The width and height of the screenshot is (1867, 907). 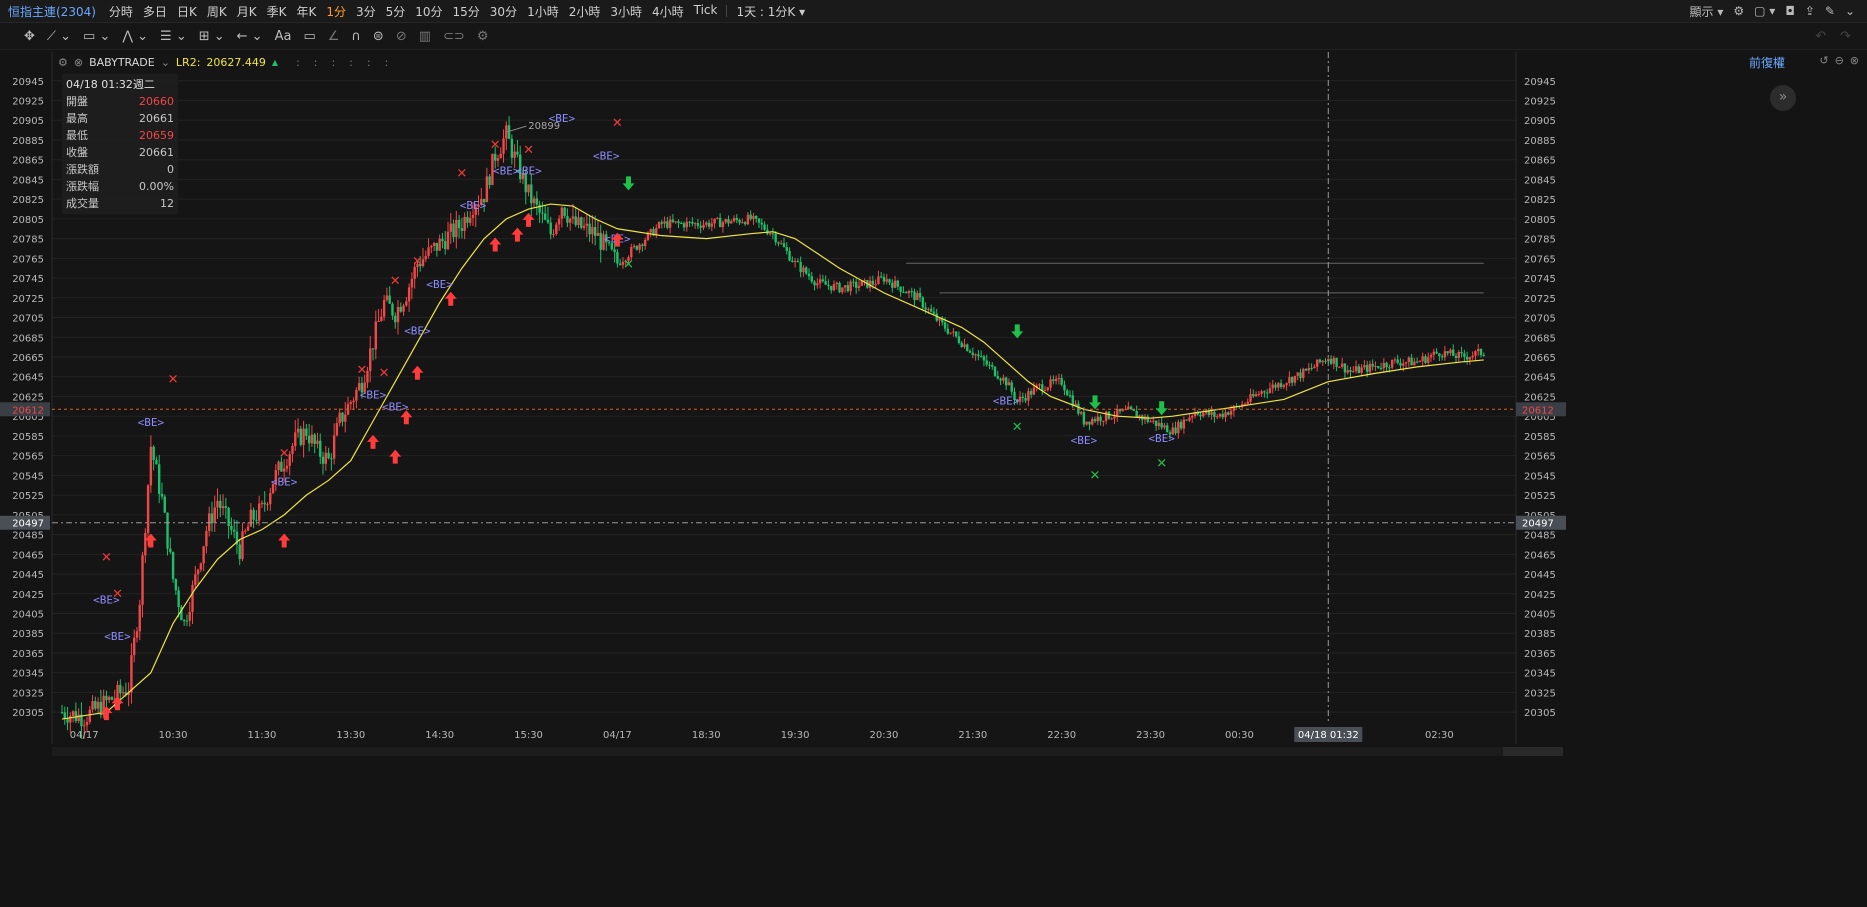 What do you see at coordinates (217, 11) in the screenshot?
I see `timeframe-3: 周K` at bounding box center [217, 11].